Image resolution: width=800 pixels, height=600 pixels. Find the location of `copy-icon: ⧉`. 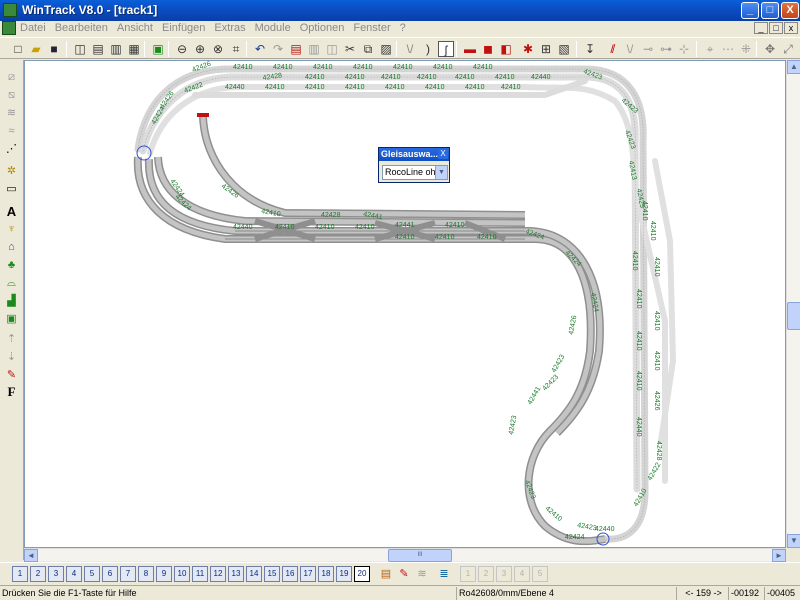

copy-icon: ⧉ is located at coordinates (368, 49).